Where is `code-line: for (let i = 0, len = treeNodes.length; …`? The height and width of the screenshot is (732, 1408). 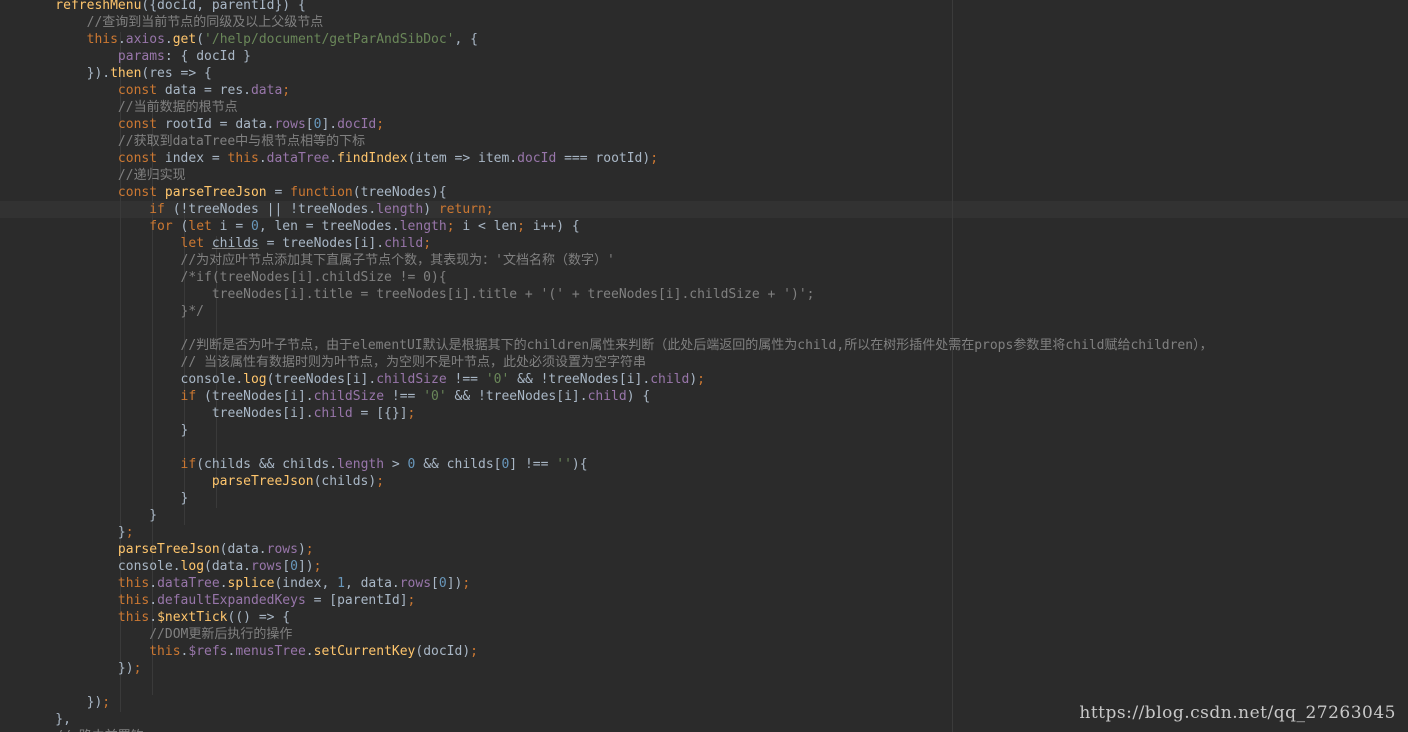
code-line: for (let i = 0, len = treeNodes.length; … is located at coordinates (618, 226).